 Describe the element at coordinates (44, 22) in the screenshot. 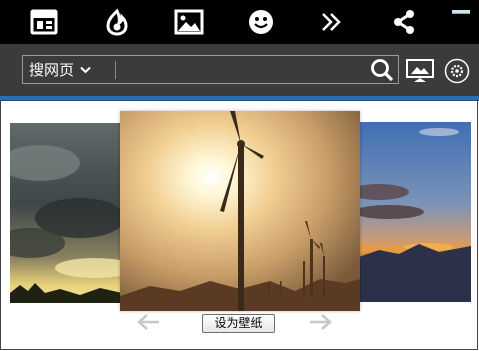

I see `layout-icon` at that location.